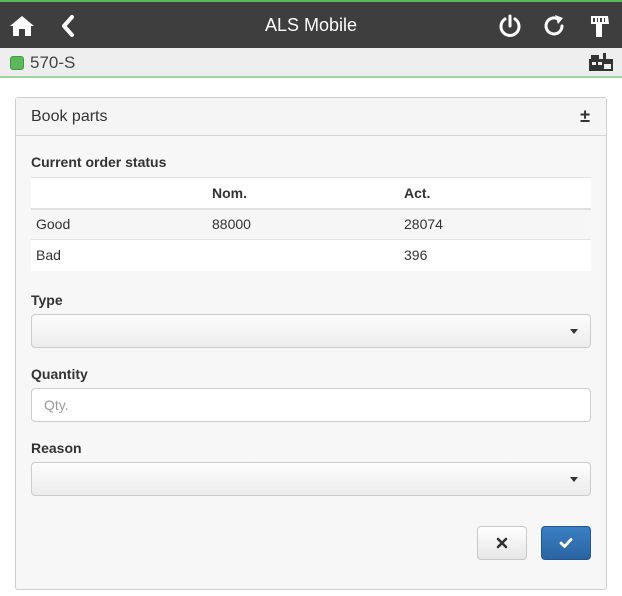 This screenshot has height=596, width=622. Describe the element at coordinates (53, 62) in the screenshot. I see `workplace-label: 570-S` at that location.